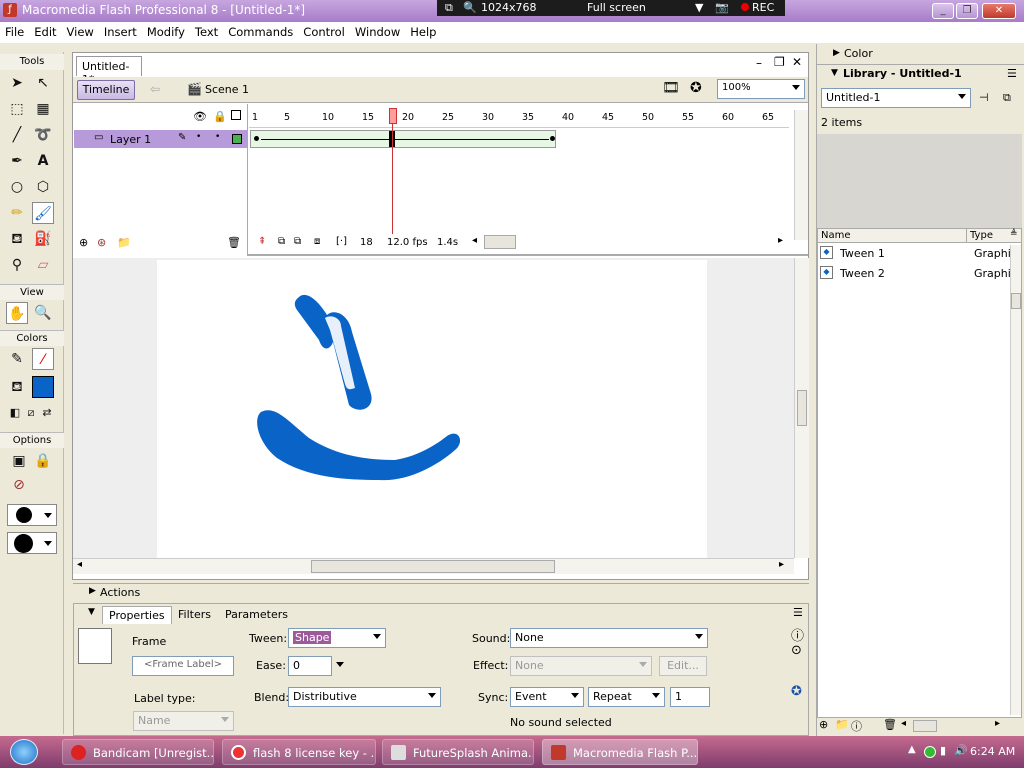 Image resolution: width=1024 pixels, height=768 pixels. I want to click on onion-skin-icon: ⧉, so click(281, 241).